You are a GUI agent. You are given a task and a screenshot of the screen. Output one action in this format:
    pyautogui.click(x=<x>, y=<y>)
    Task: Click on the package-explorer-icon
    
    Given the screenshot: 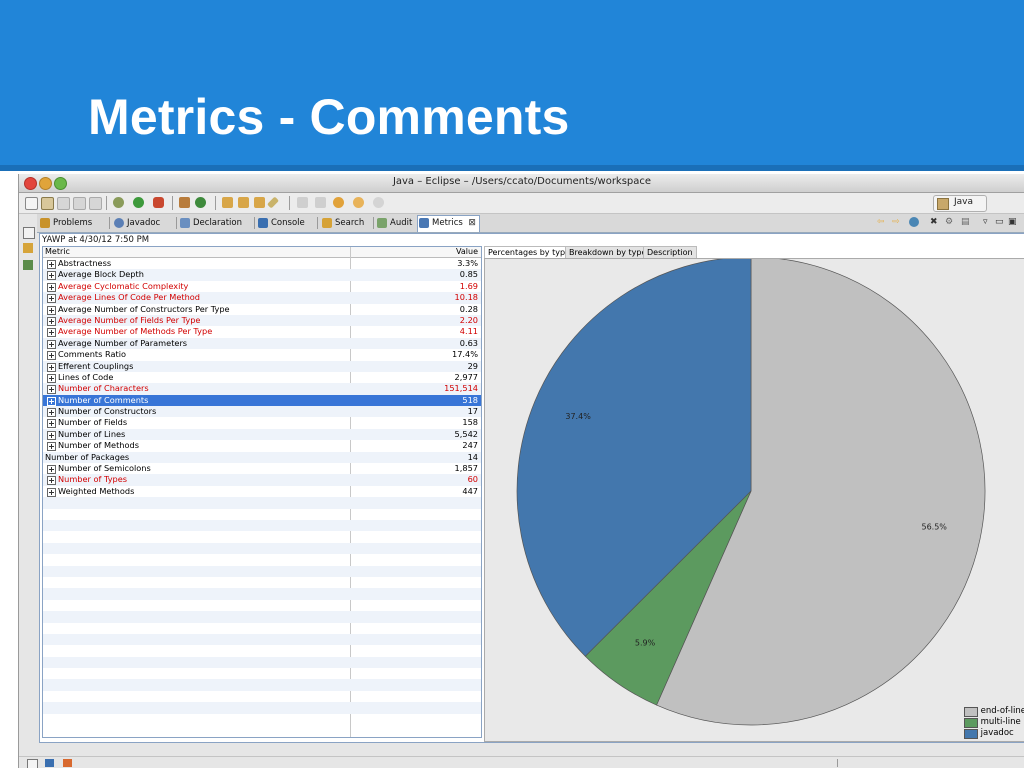 What is the action you would take?
    pyautogui.click(x=28, y=248)
    